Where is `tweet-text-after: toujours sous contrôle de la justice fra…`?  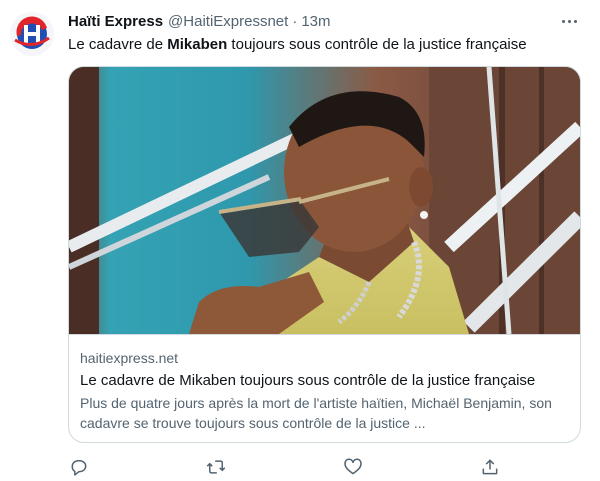
tweet-text-after: toujours sous contrôle de la justice fra… is located at coordinates (377, 44).